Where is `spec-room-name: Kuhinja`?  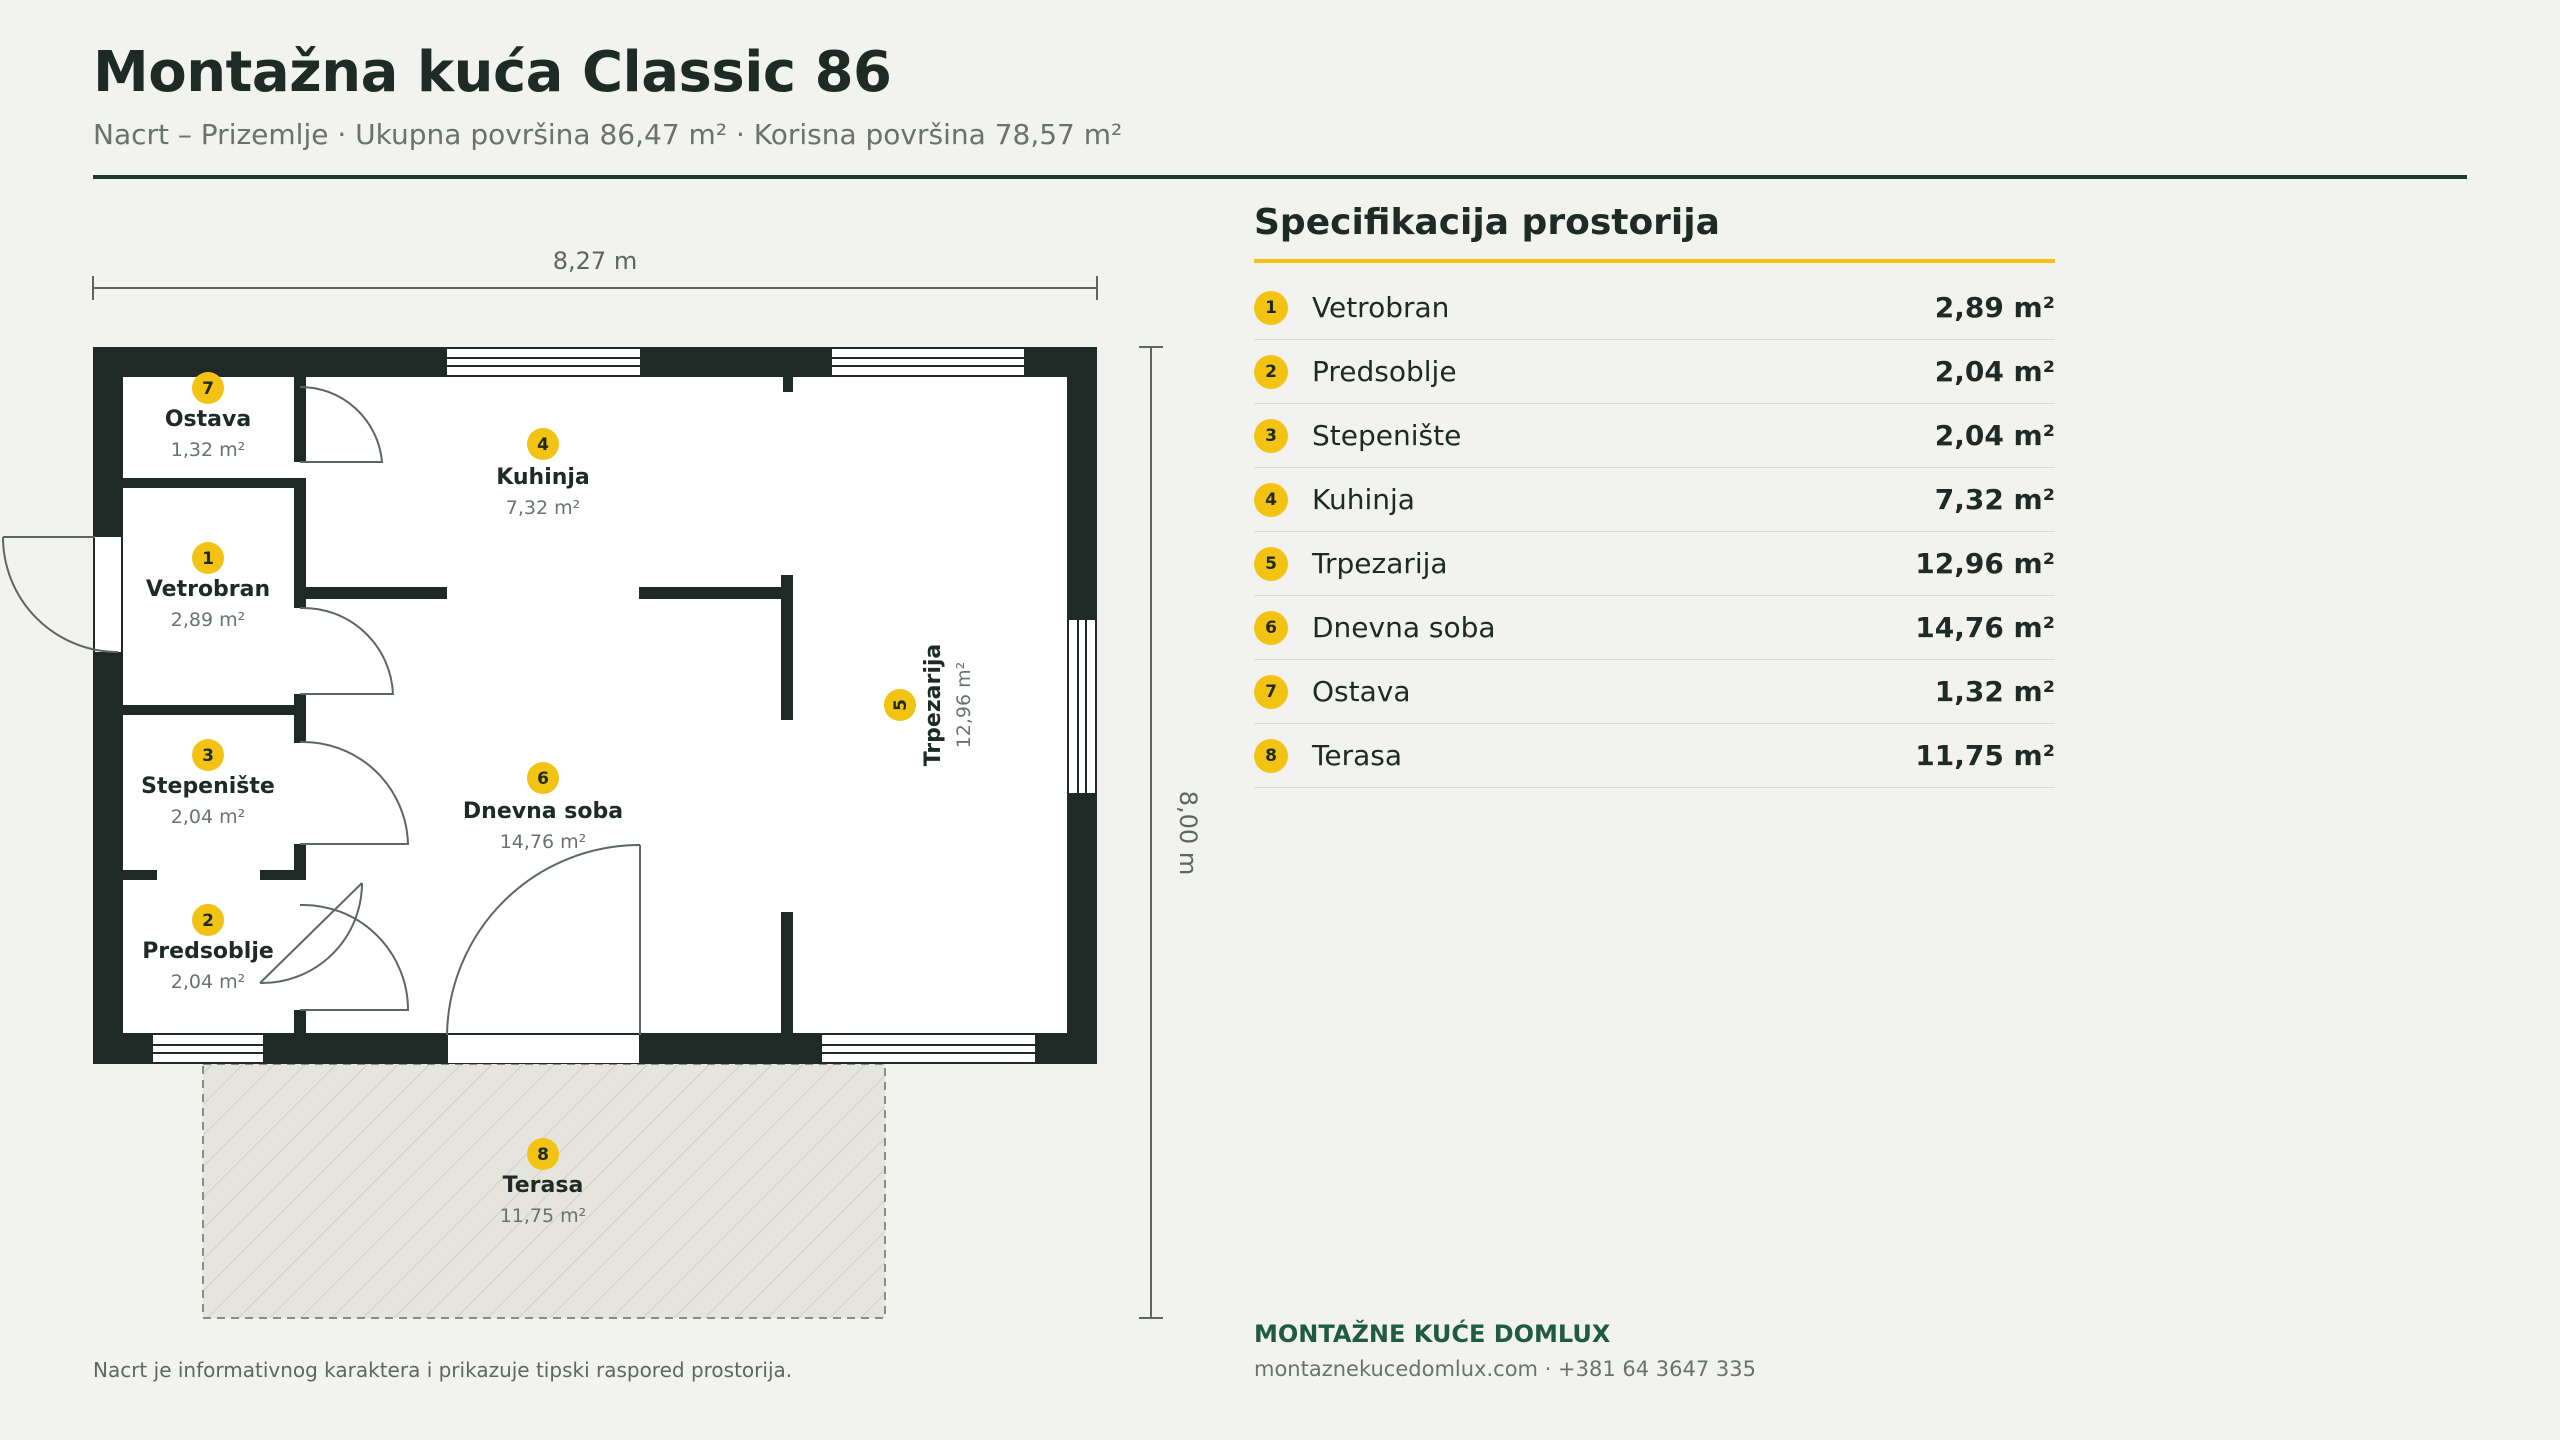
spec-room-name: Kuhinja is located at coordinates (1363, 499).